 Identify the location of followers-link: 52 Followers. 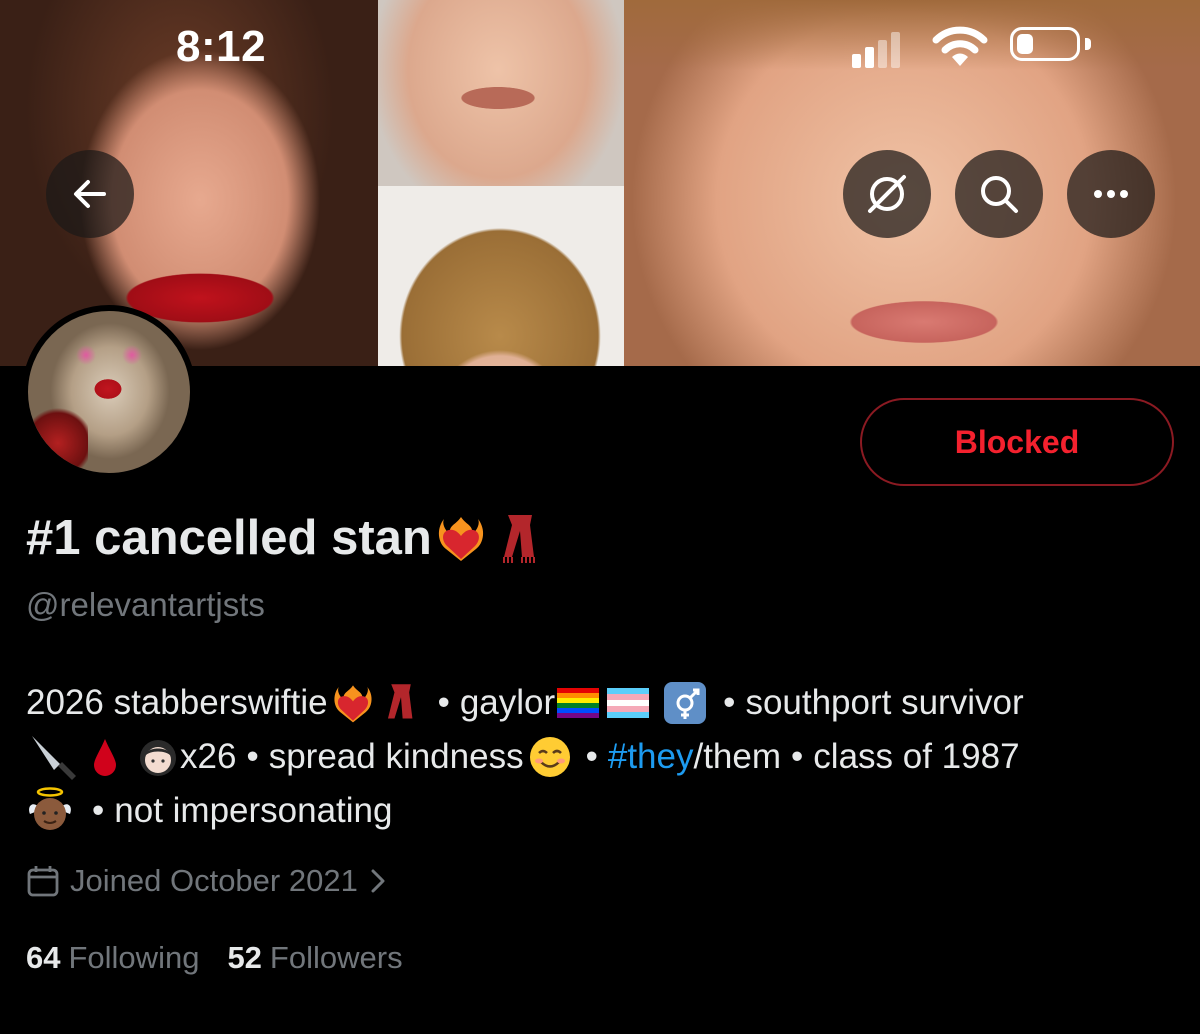
(314, 958).